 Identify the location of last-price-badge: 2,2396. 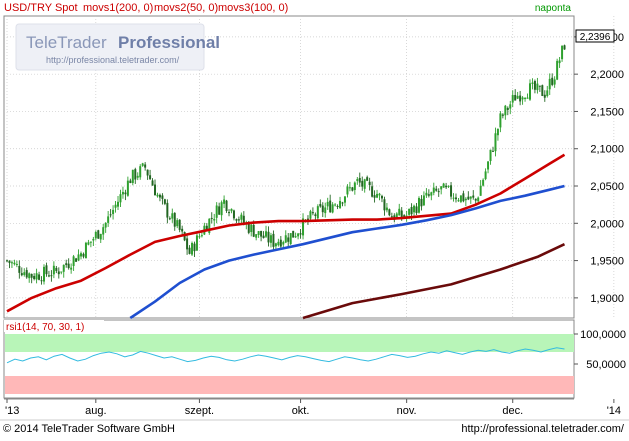
(595, 36).